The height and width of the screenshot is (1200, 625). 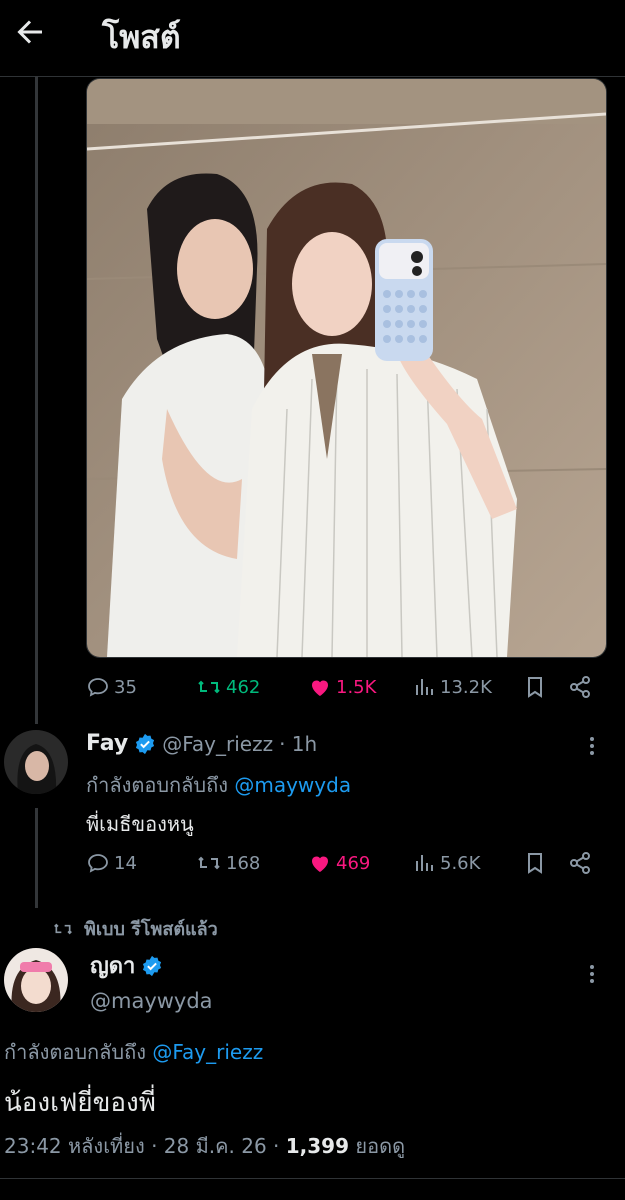 What do you see at coordinates (151, 1001) in the screenshot?
I see `author-handle: @maywyda` at bounding box center [151, 1001].